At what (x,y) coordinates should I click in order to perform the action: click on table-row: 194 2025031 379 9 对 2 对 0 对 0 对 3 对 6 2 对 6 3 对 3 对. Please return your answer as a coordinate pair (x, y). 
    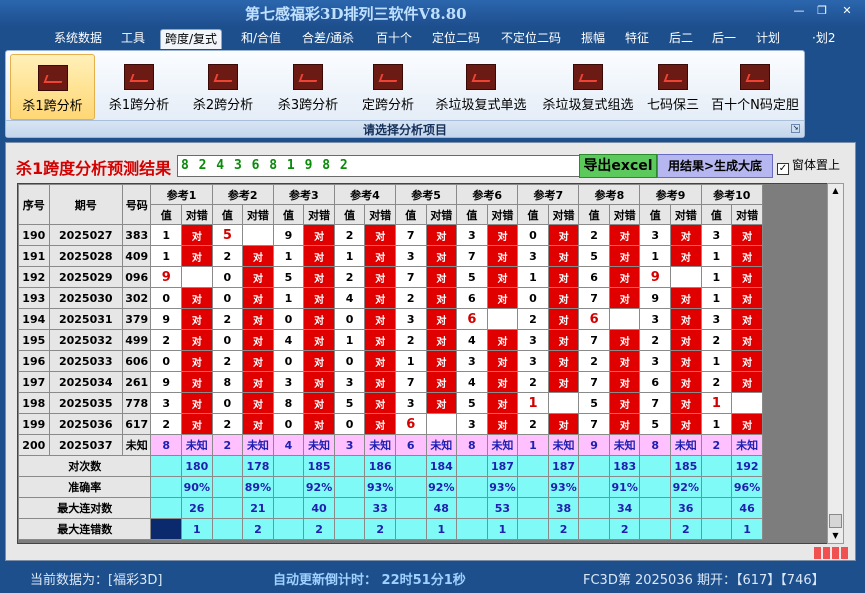
    Looking at the image, I should click on (390, 319).